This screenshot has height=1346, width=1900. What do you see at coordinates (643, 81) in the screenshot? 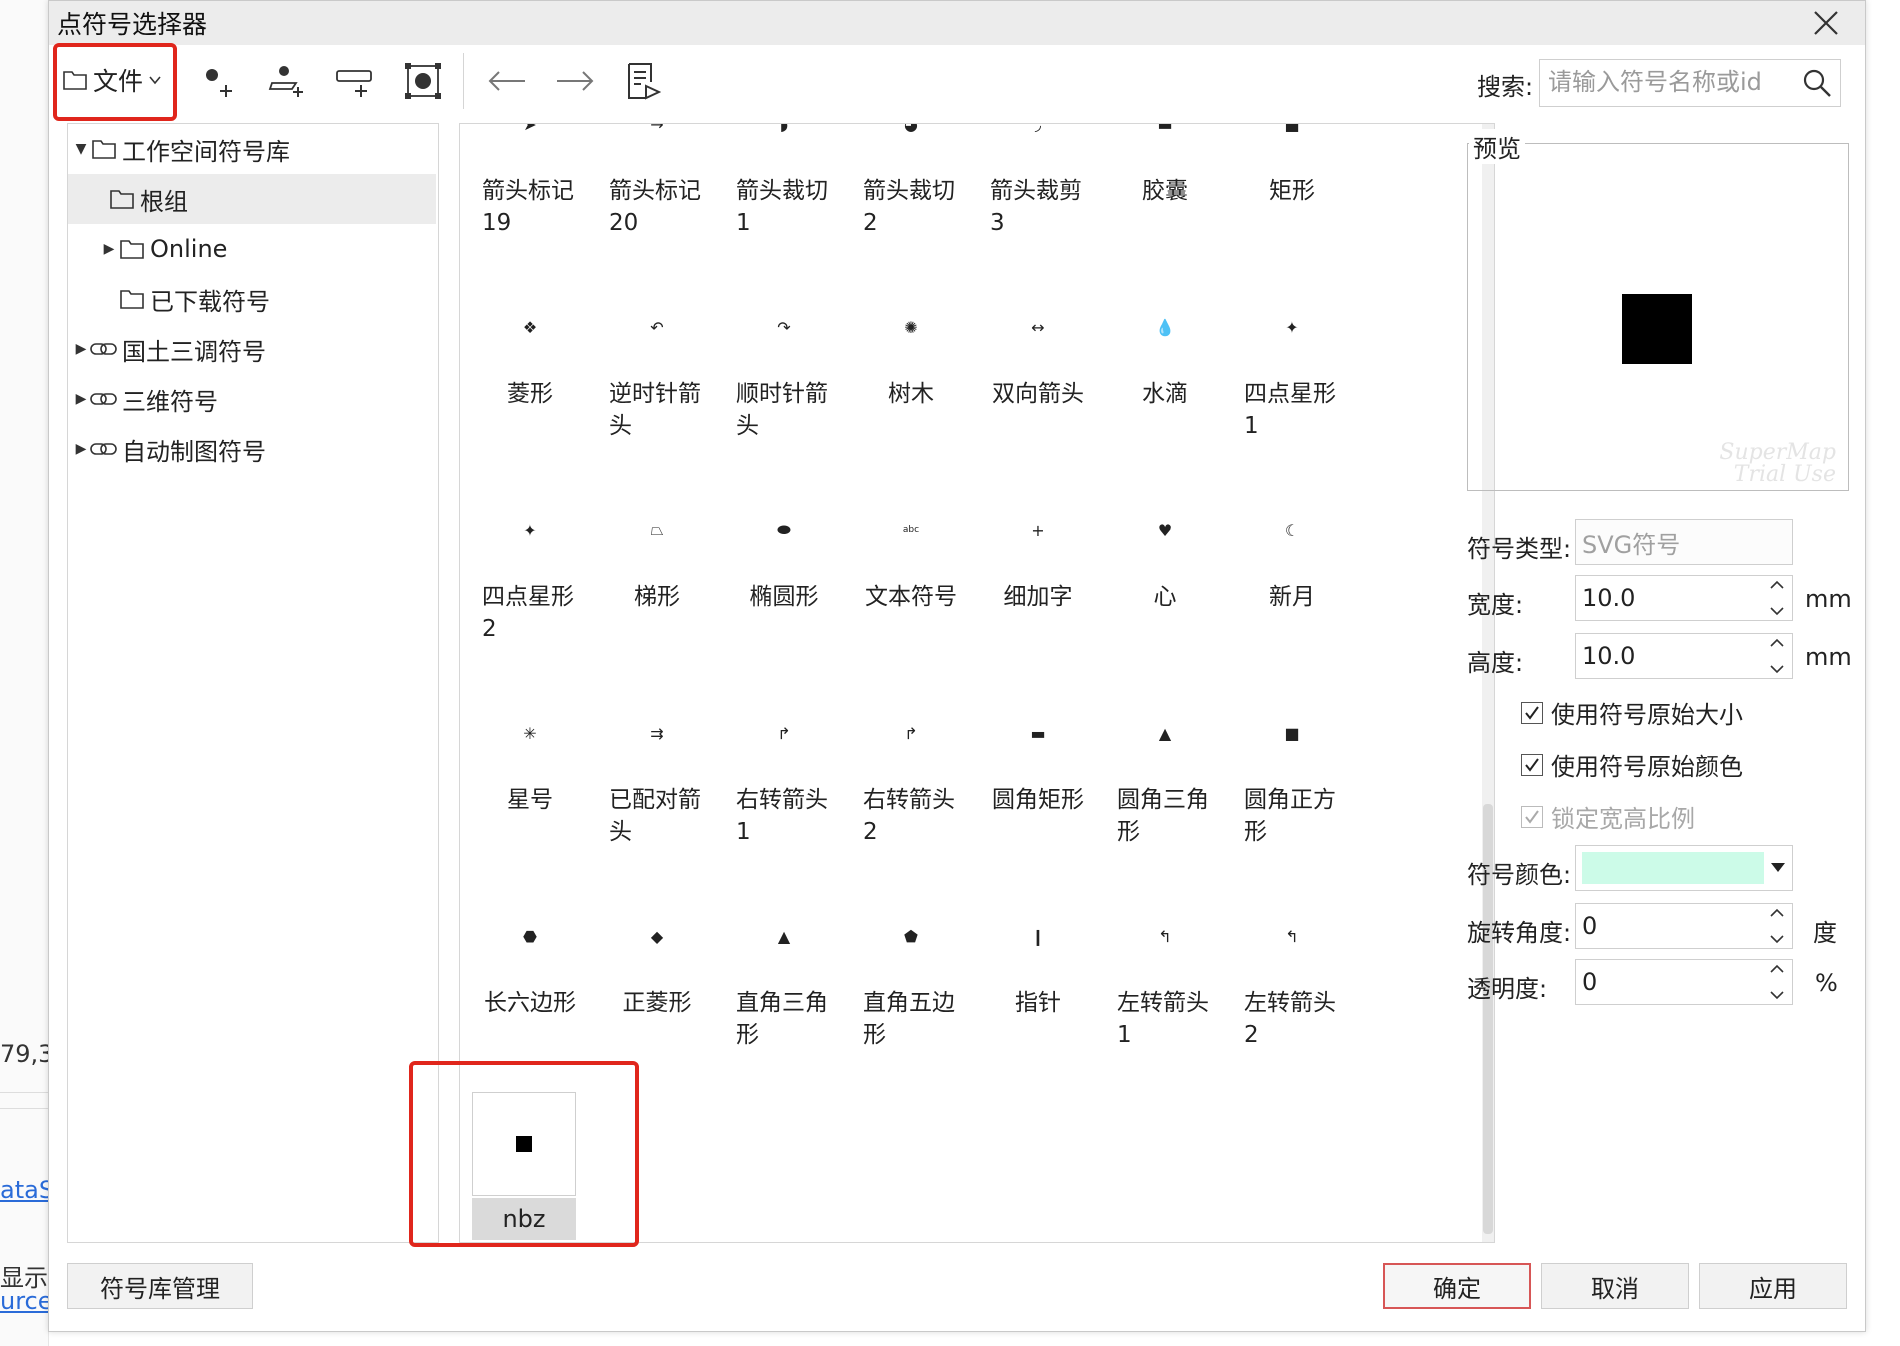
I see `symbol-info-button` at bounding box center [643, 81].